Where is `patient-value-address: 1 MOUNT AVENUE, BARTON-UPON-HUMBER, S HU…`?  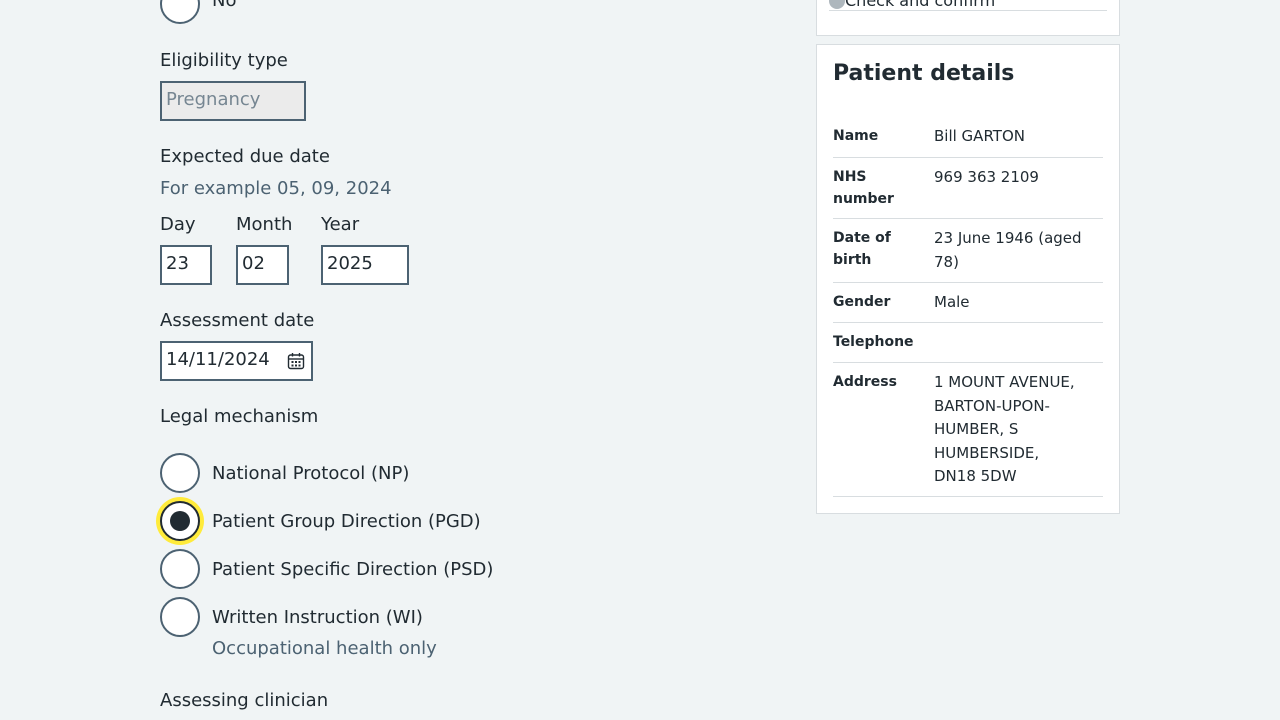 patient-value-address: 1 MOUNT AVENUE, BARTON-UPON-HUMBER, S HU… is located at coordinates (1004, 429).